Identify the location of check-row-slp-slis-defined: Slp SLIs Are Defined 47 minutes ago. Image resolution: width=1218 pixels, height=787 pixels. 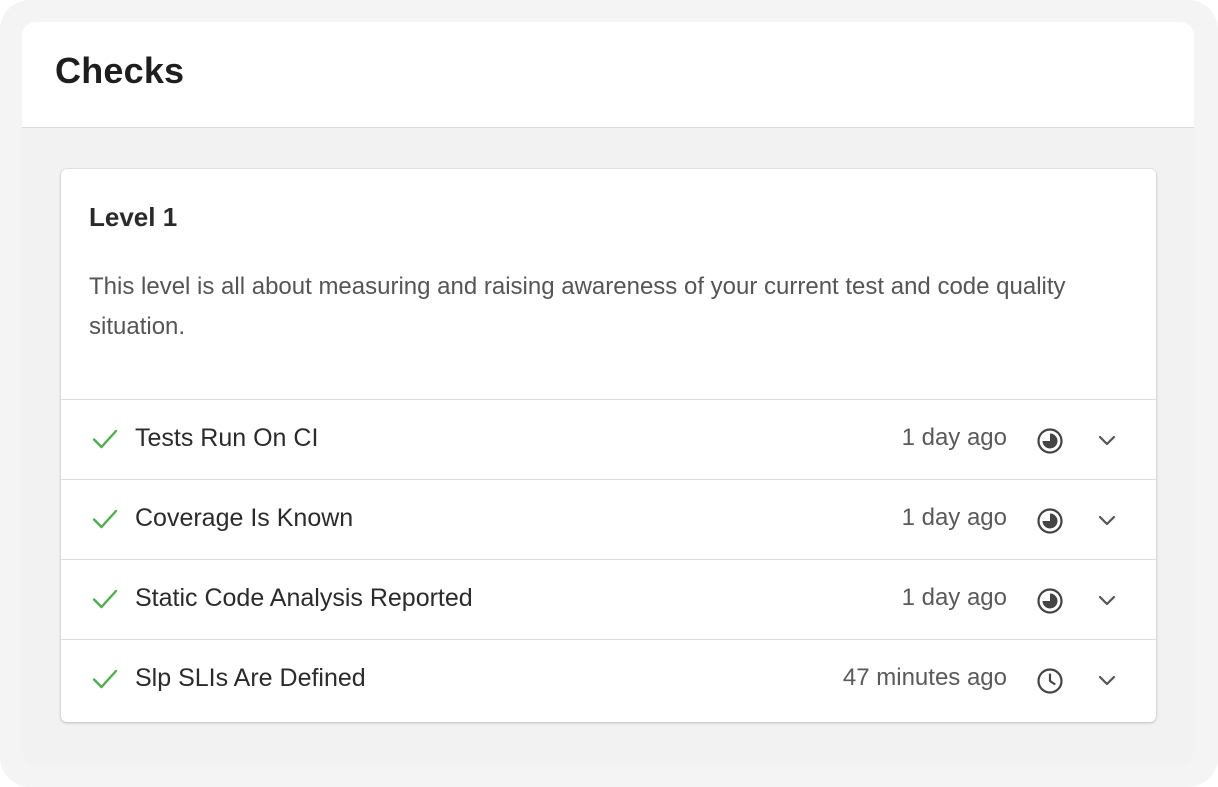
(608, 680).